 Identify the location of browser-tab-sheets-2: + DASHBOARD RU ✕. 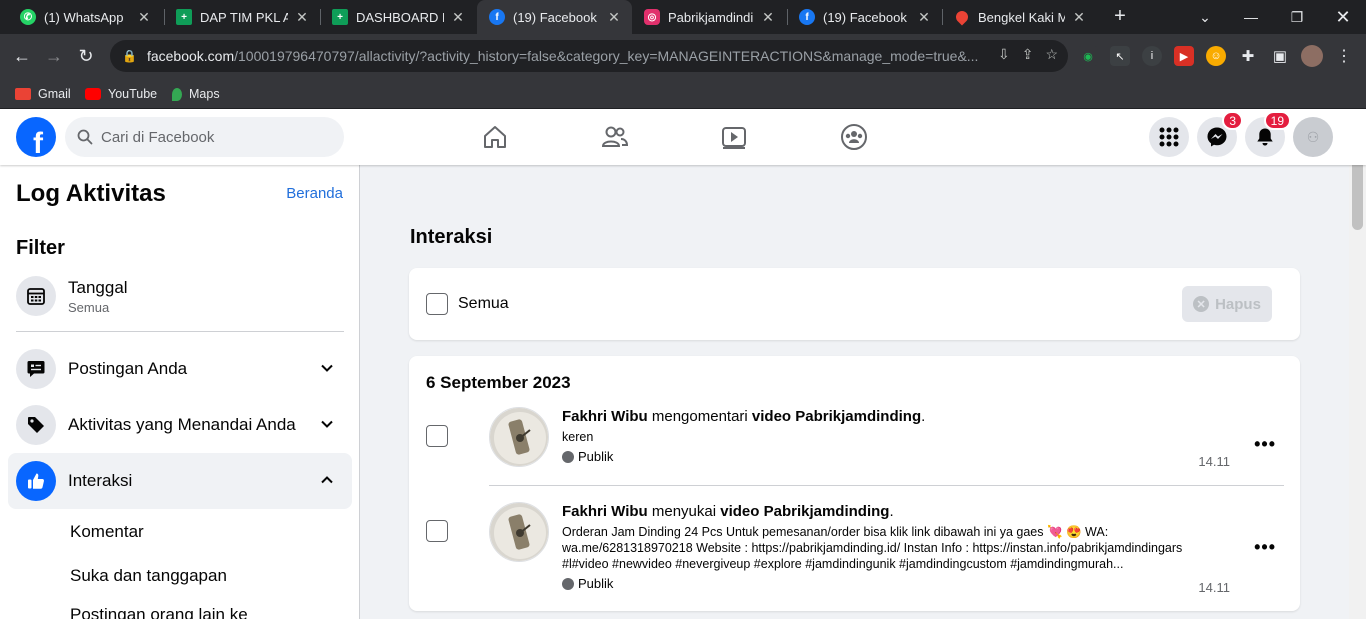
(398, 17).